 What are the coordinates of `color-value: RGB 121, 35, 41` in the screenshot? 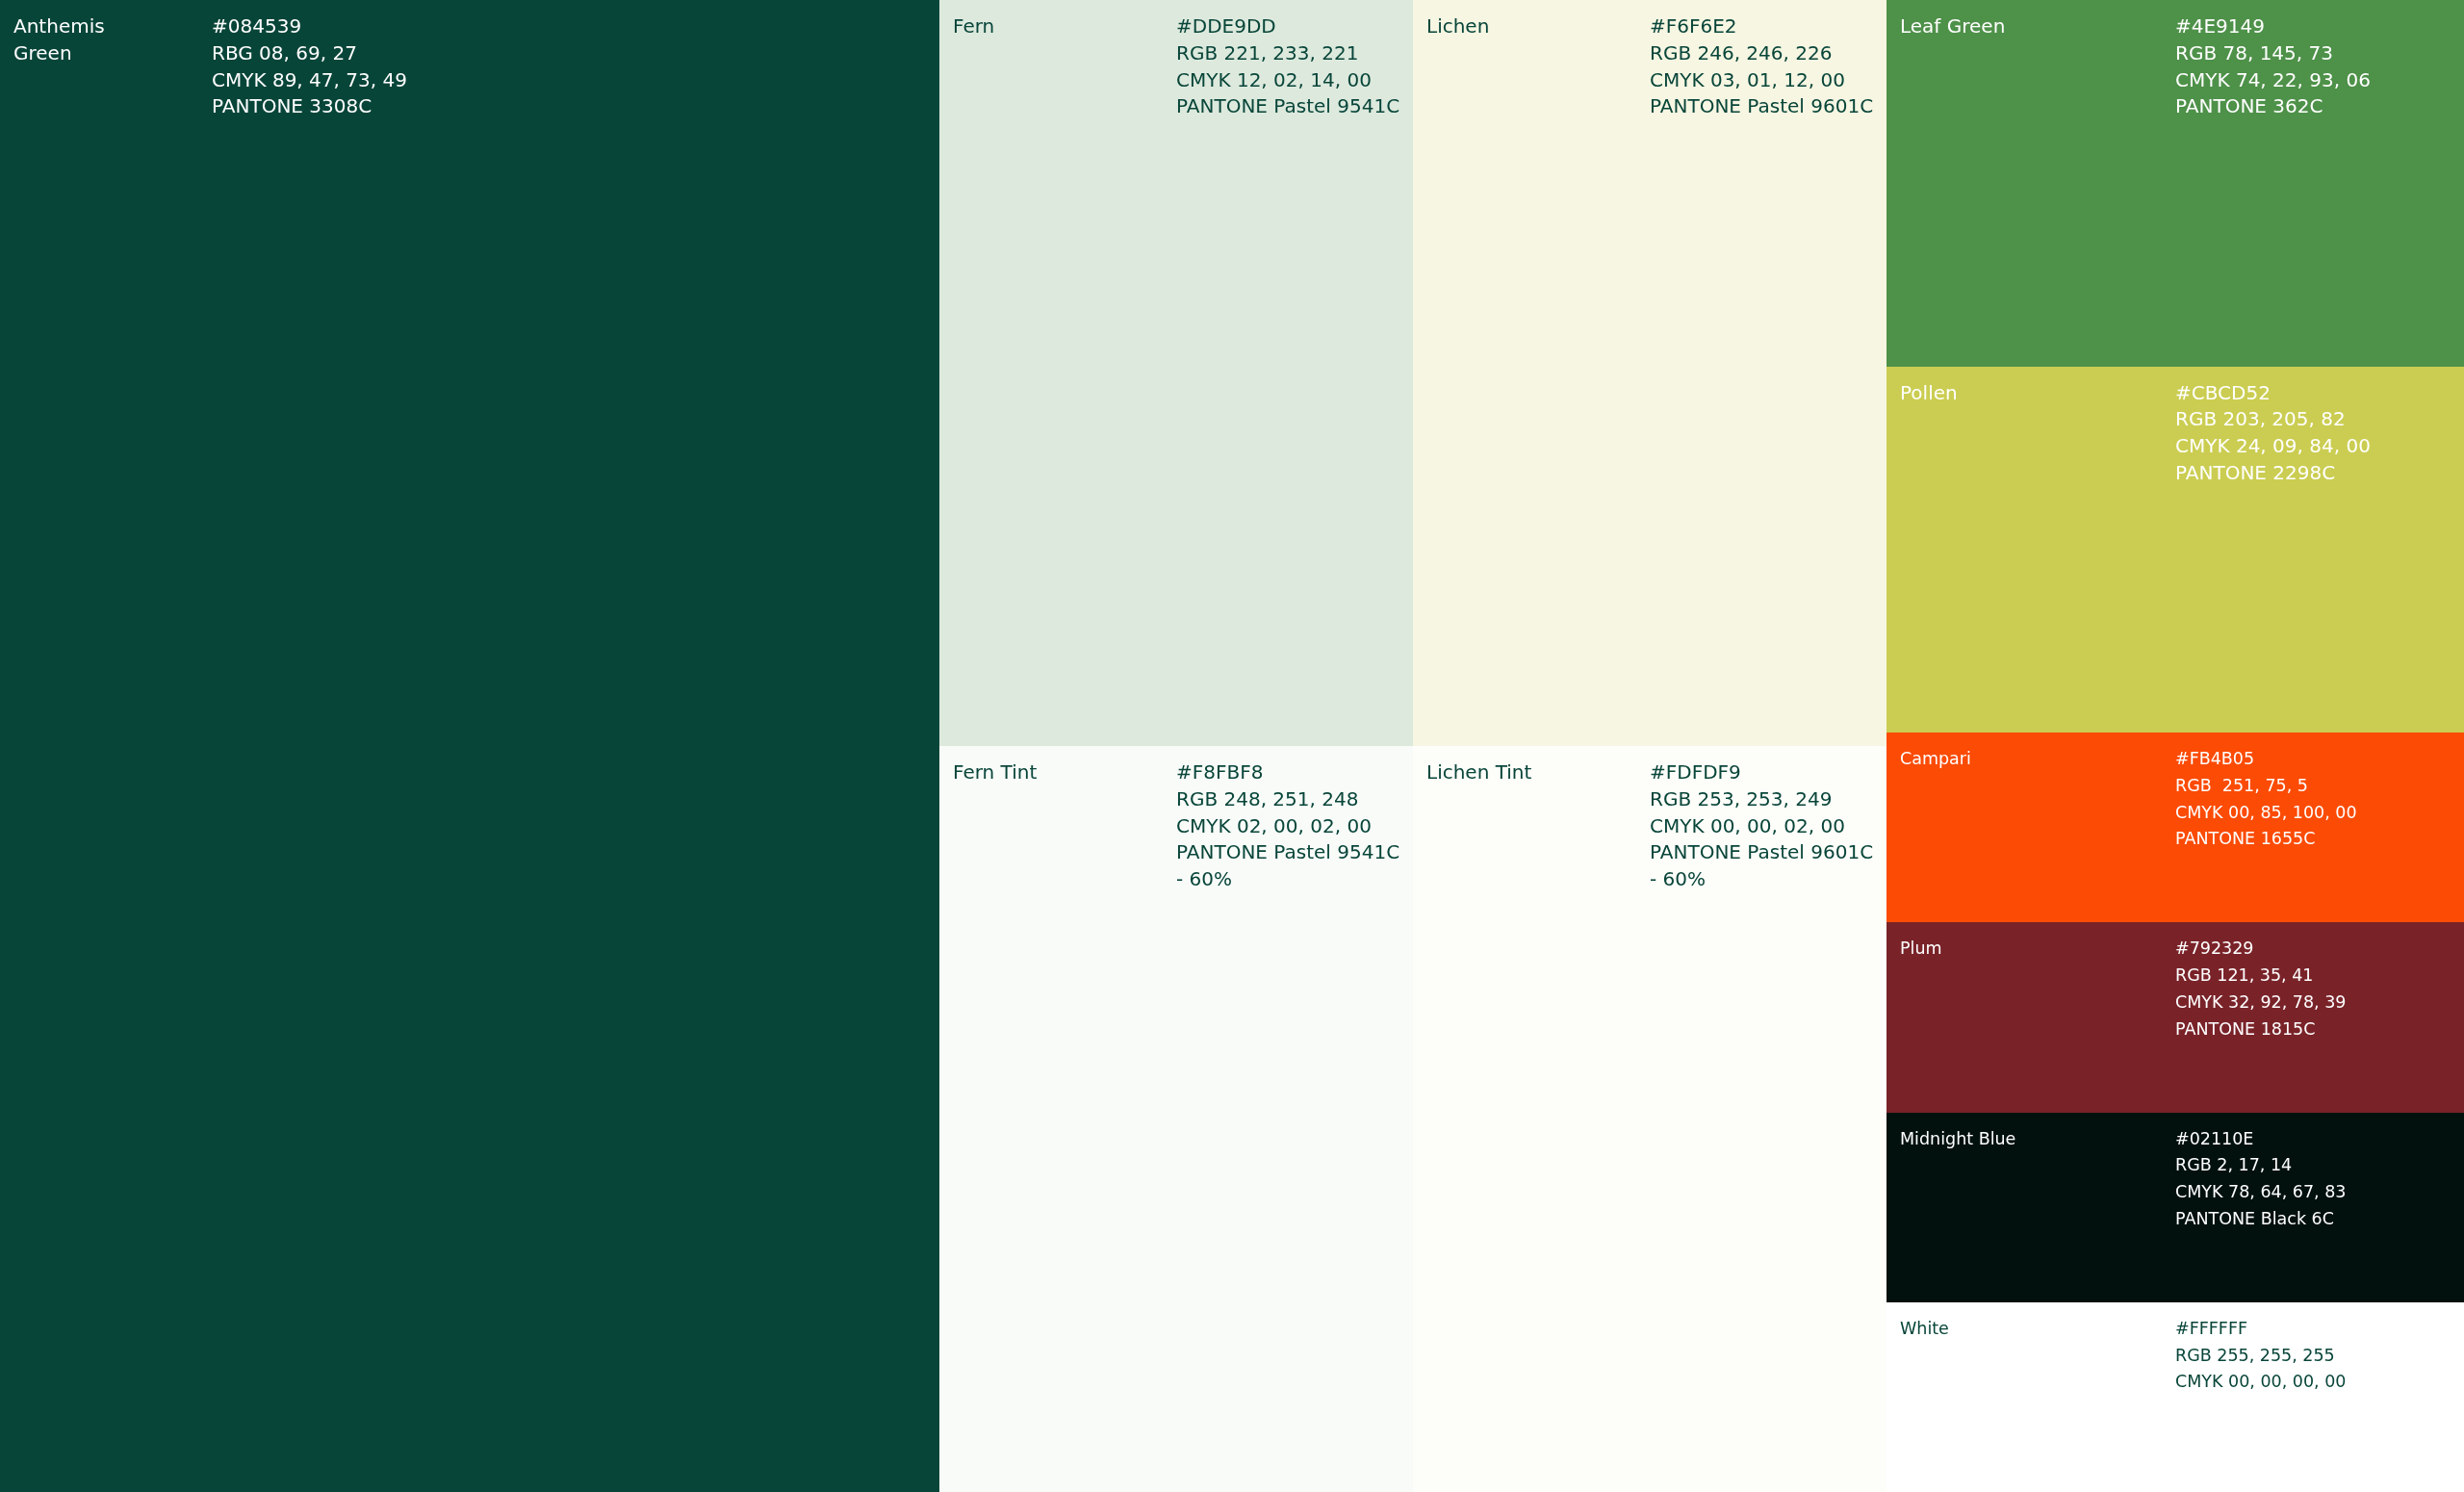 It's located at (2244, 976).